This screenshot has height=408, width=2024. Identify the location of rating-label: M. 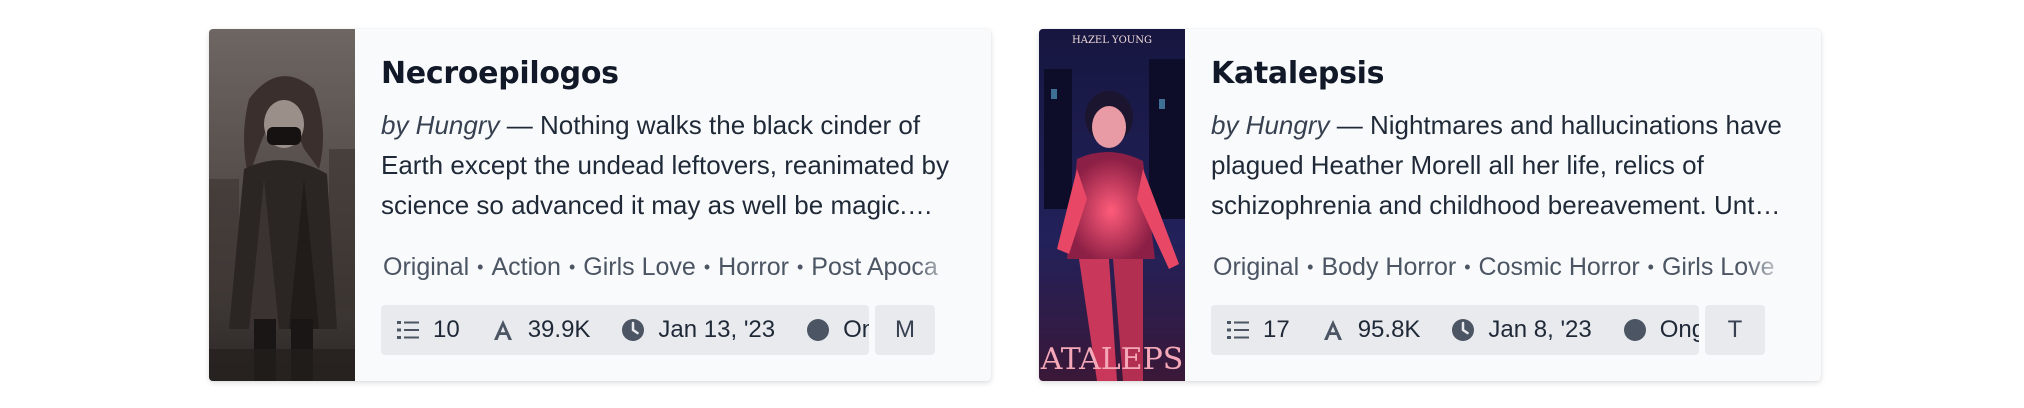
(905, 329).